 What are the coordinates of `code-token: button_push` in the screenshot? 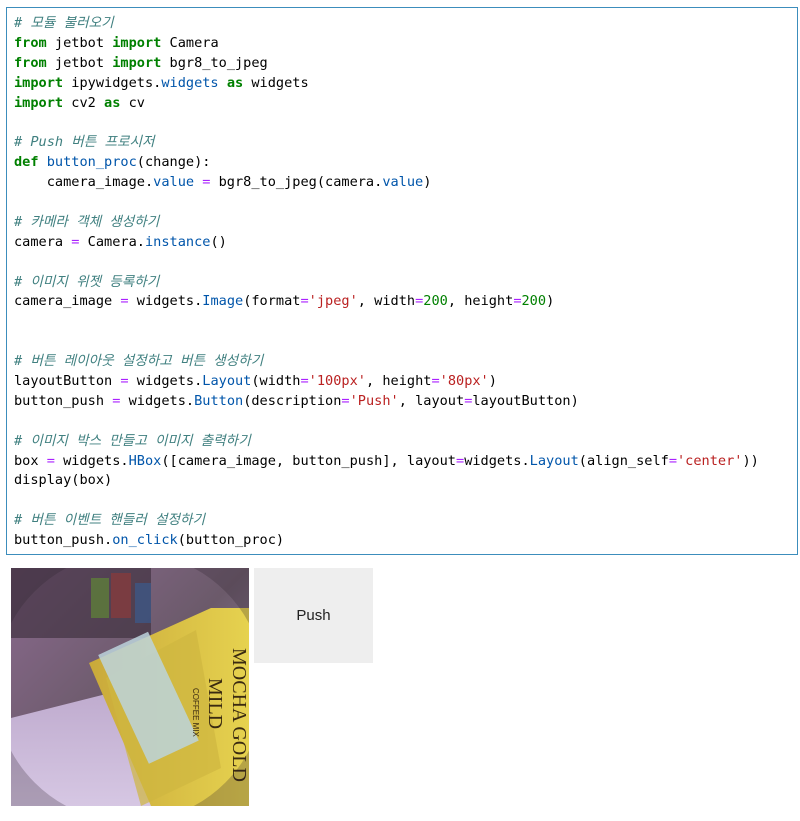 It's located at (63, 400).